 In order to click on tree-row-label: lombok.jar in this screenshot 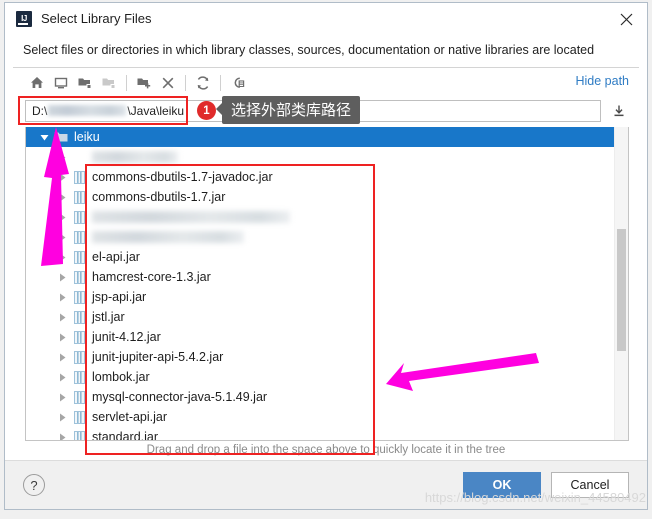, I will do `click(121, 377)`.